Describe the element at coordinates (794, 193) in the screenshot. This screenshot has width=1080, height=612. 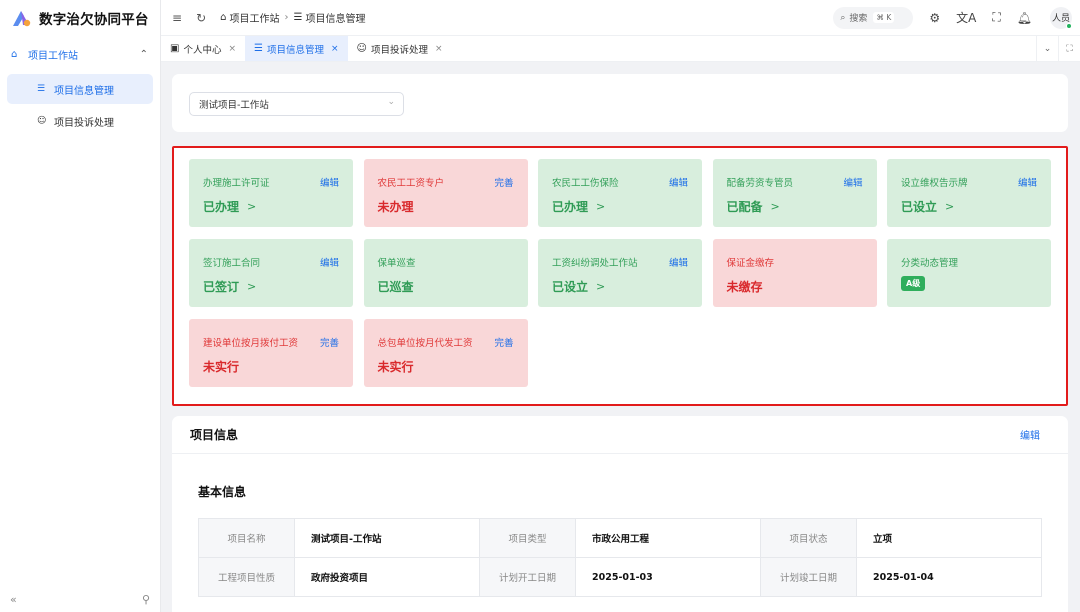
I see `status-tile: 配备劳资专管员 编辑已配备 >` at that location.